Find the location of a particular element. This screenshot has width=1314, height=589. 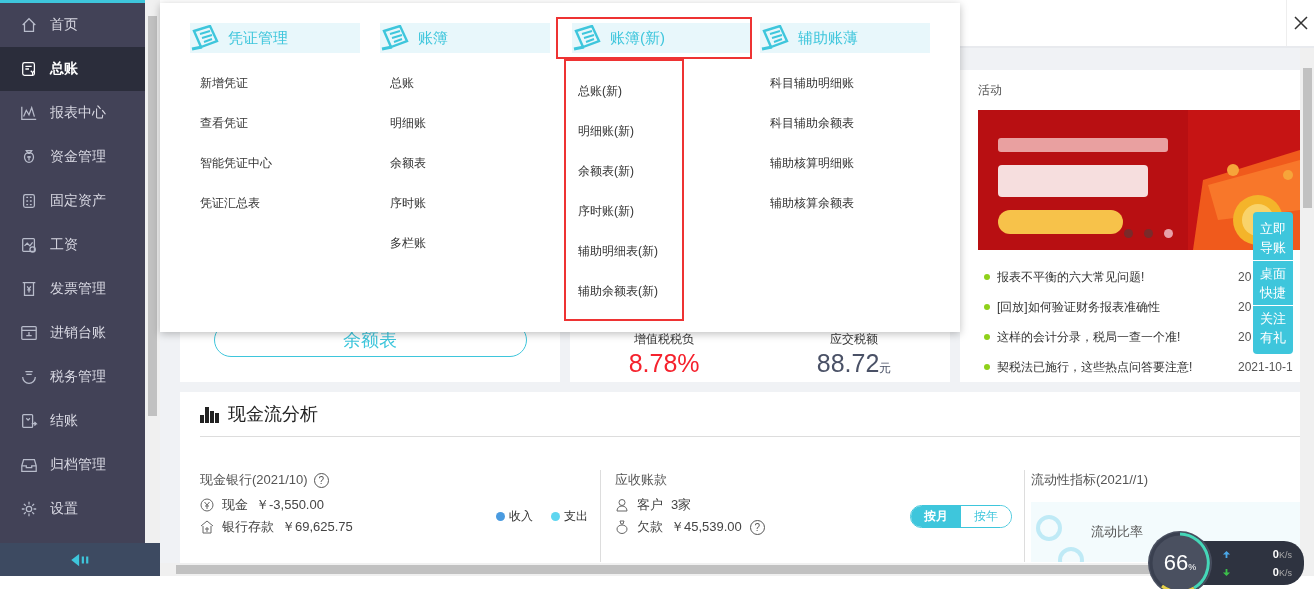

sidebar-item: 报表中心 is located at coordinates (72, 113).